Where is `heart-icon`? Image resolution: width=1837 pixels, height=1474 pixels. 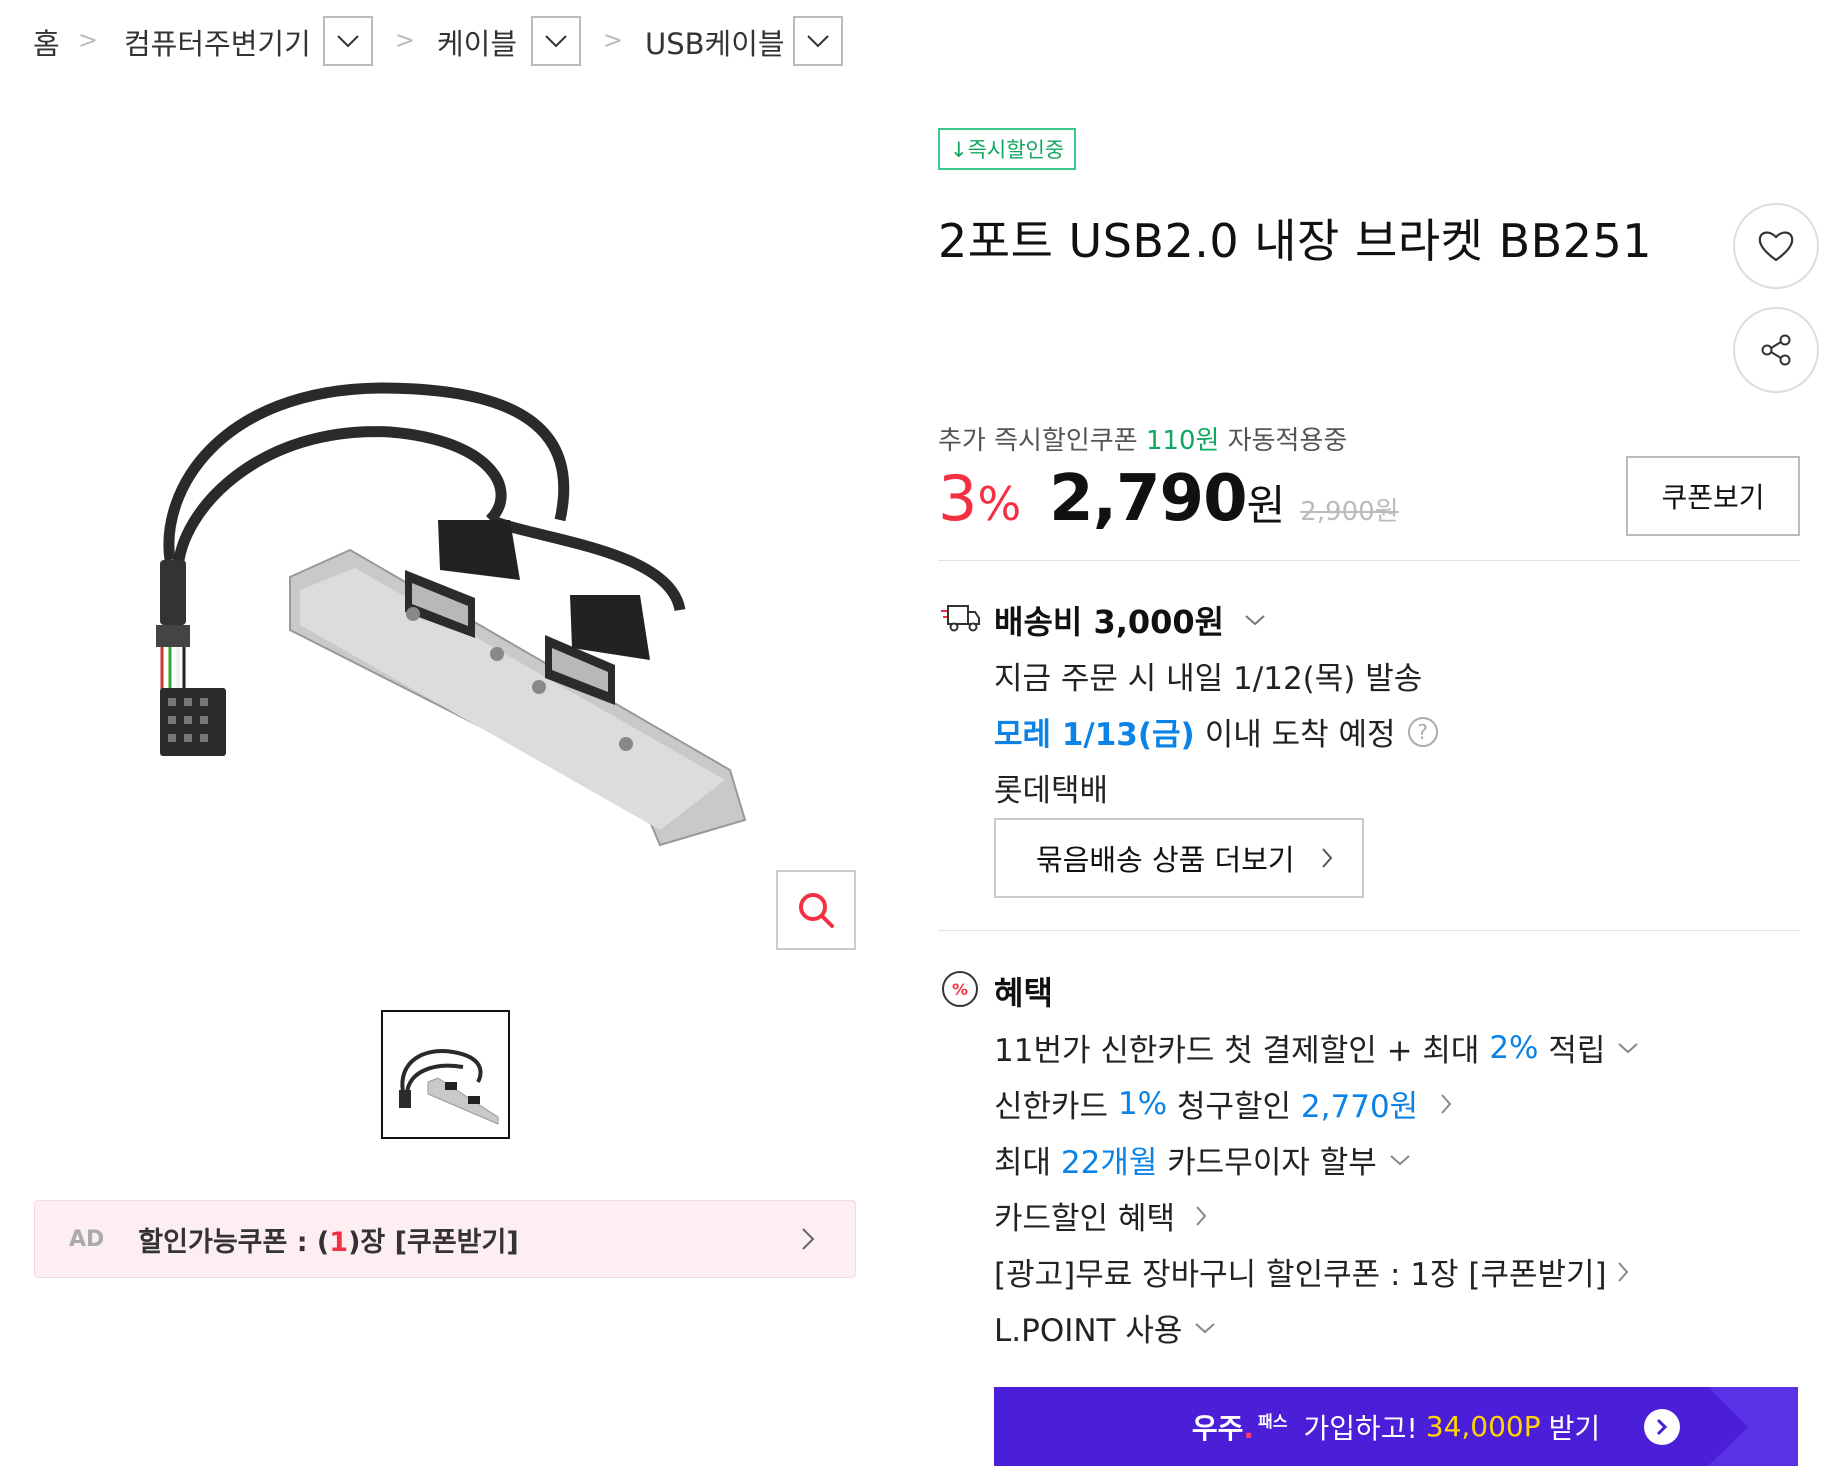 heart-icon is located at coordinates (1776, 246).